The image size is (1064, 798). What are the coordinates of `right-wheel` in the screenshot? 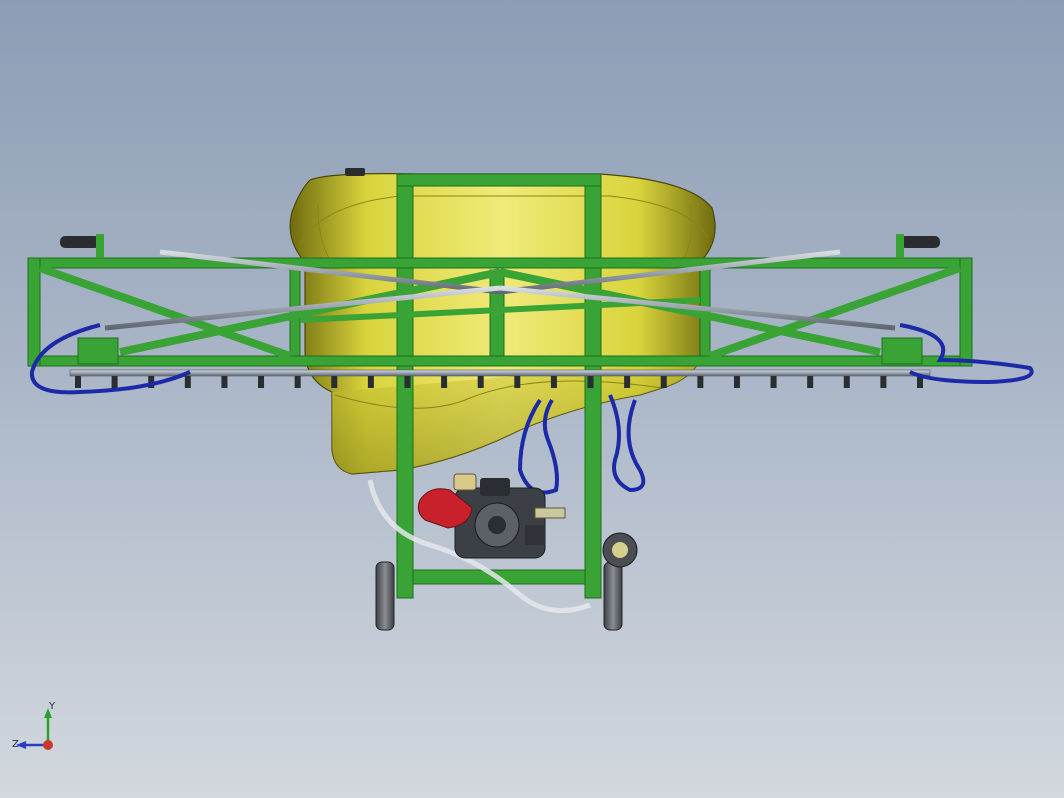 It's located at (620, 581).